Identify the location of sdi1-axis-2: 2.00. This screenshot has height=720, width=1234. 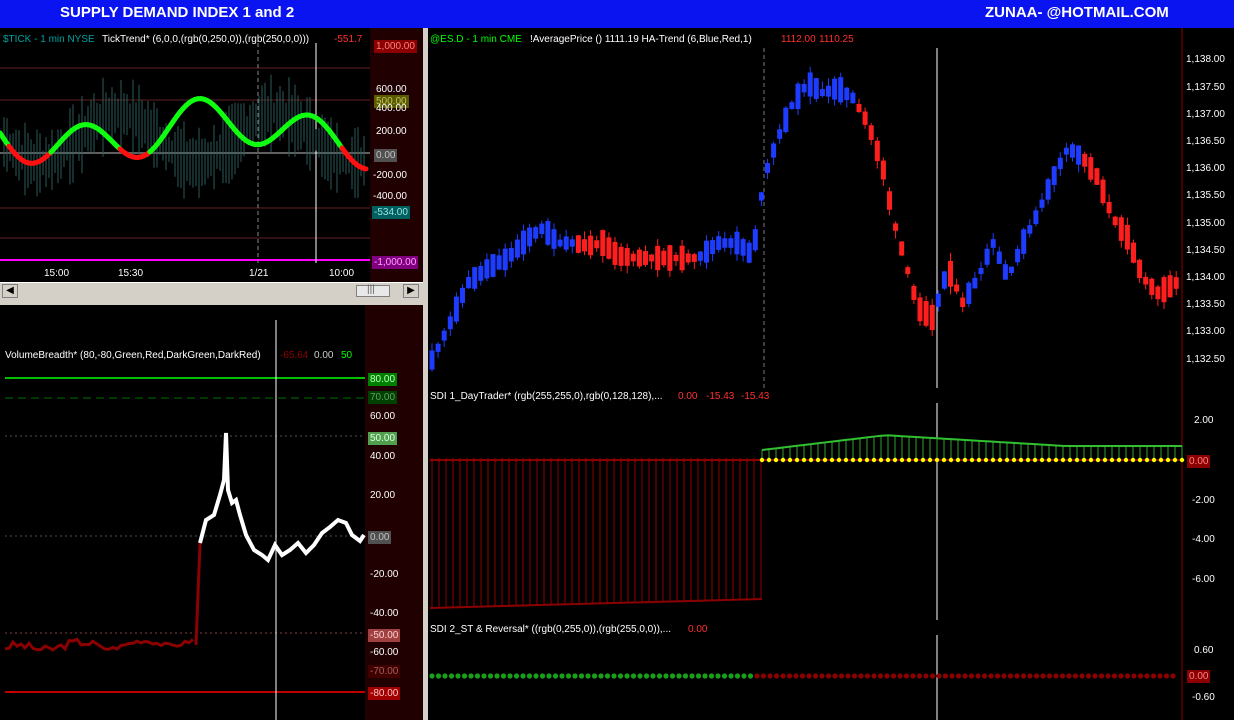
(1204, 420).